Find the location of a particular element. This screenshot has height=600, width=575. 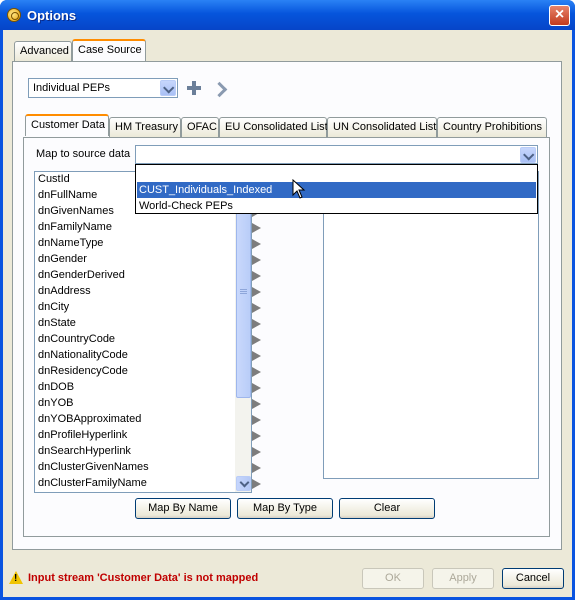

field-item: dnSearchHyperlink is located at coordinates (84, 453).